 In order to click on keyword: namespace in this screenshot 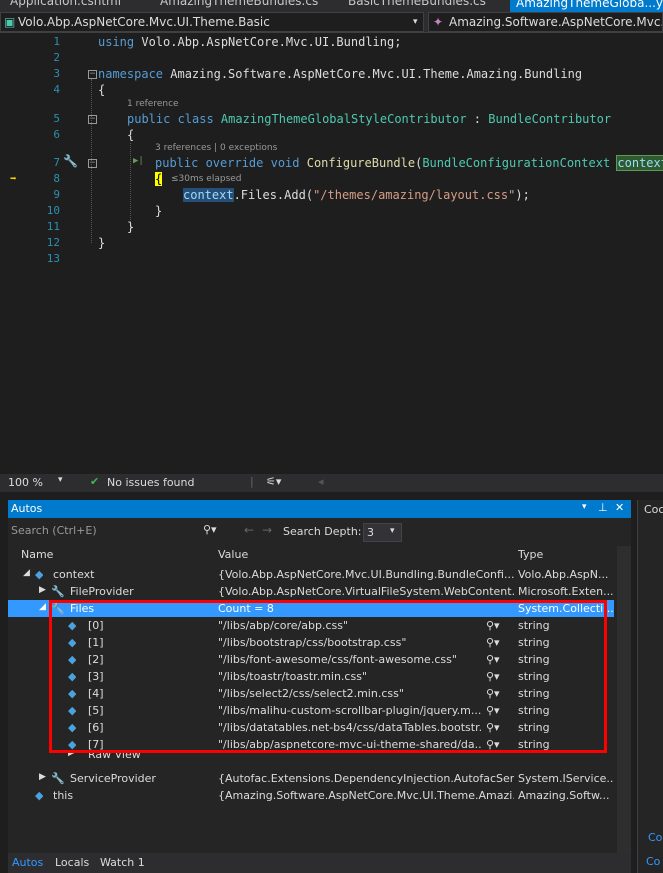, I will do `click(131, 74)`.